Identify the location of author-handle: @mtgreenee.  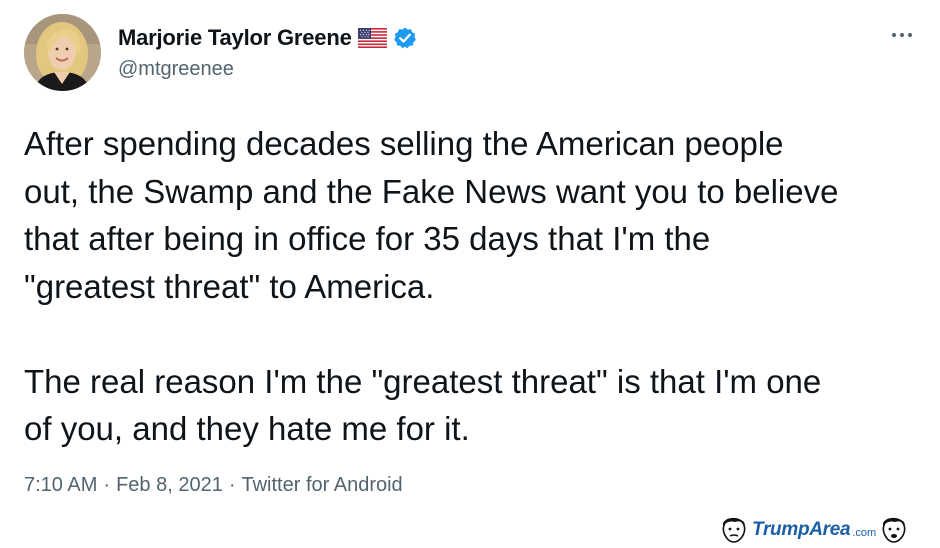
(176, 69).